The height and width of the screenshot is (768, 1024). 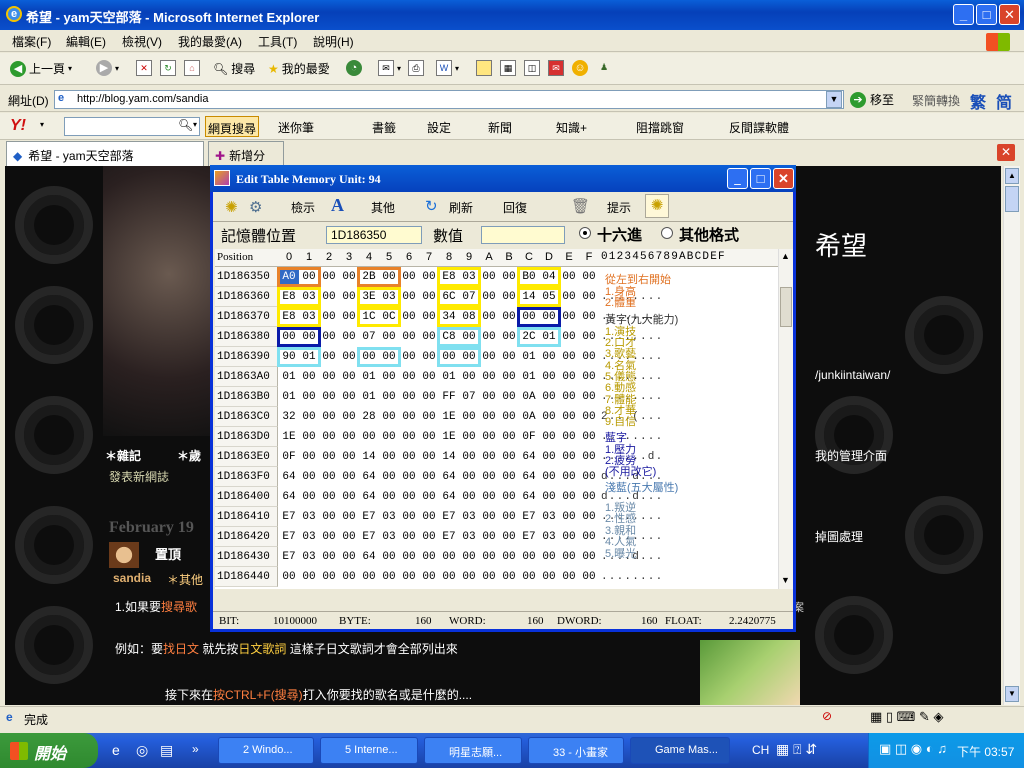 I want to click on font-icon: A, so click(x=337, y=205).